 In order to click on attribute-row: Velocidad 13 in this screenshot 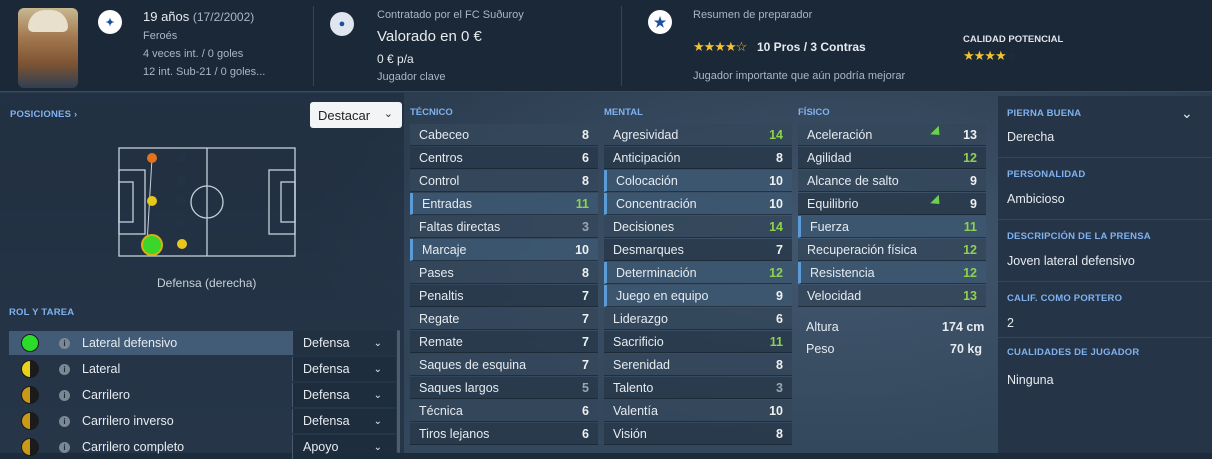, I will do `click(892, 296)`.